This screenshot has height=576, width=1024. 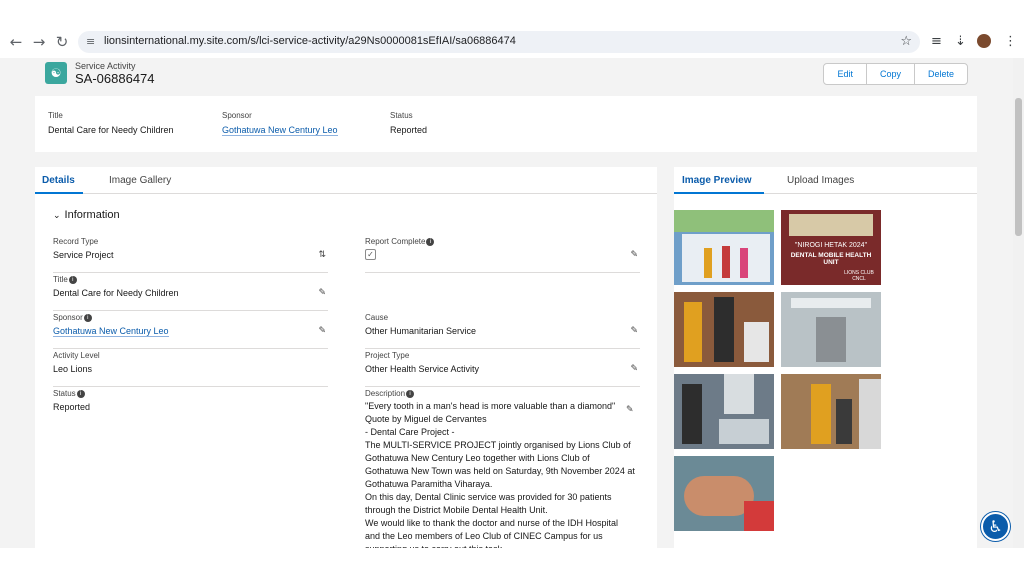 I want to click on field-cause: Cause Other Humanitarian Service ✎, so click(x=502, y=330).